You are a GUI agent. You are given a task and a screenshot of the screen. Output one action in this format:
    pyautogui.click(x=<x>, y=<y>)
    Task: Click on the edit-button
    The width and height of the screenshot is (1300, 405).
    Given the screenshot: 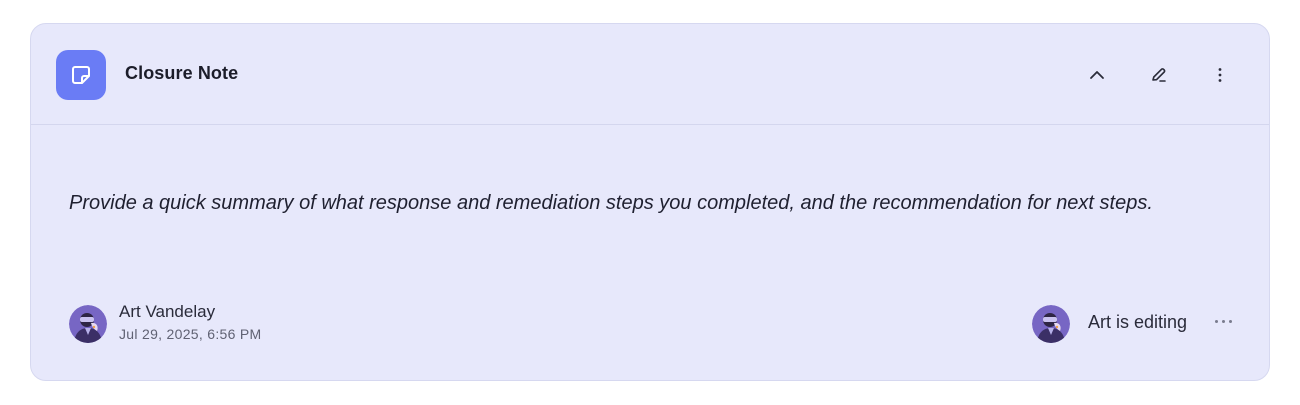 What is the action you would take?
    pyautogui.click(x=1159, y=75)
    